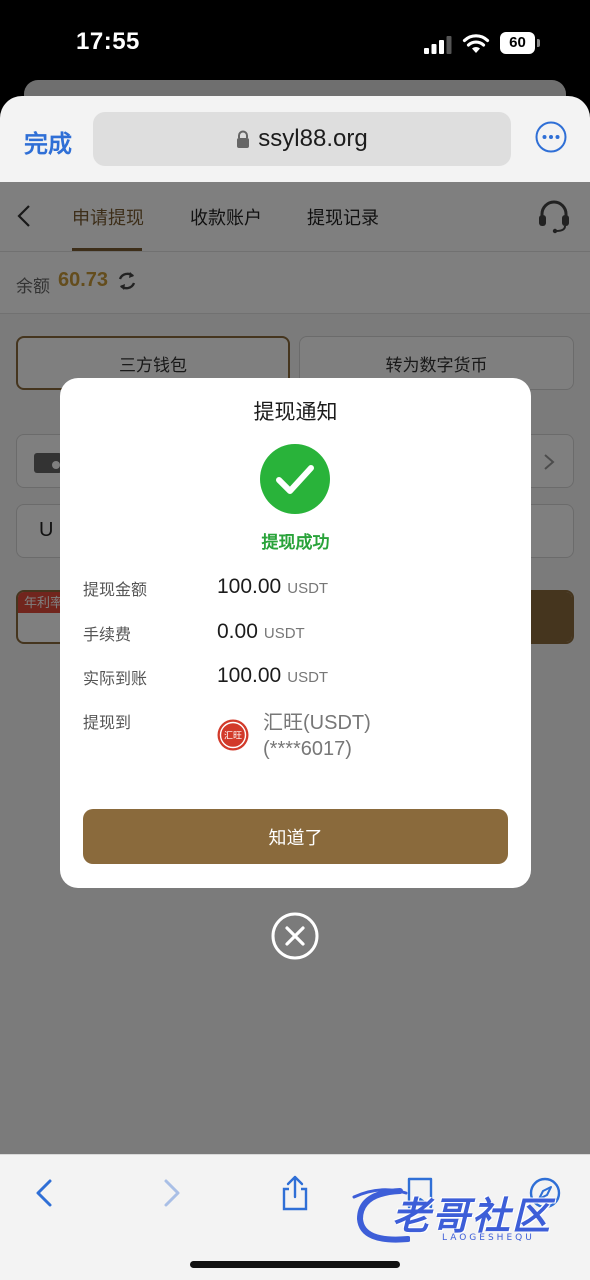 Image resolution: width=590 pixels, height=1280 pixels. Describe the element at coordinates (438, 45) in the screenshot. I see `signal-icon` at that location.